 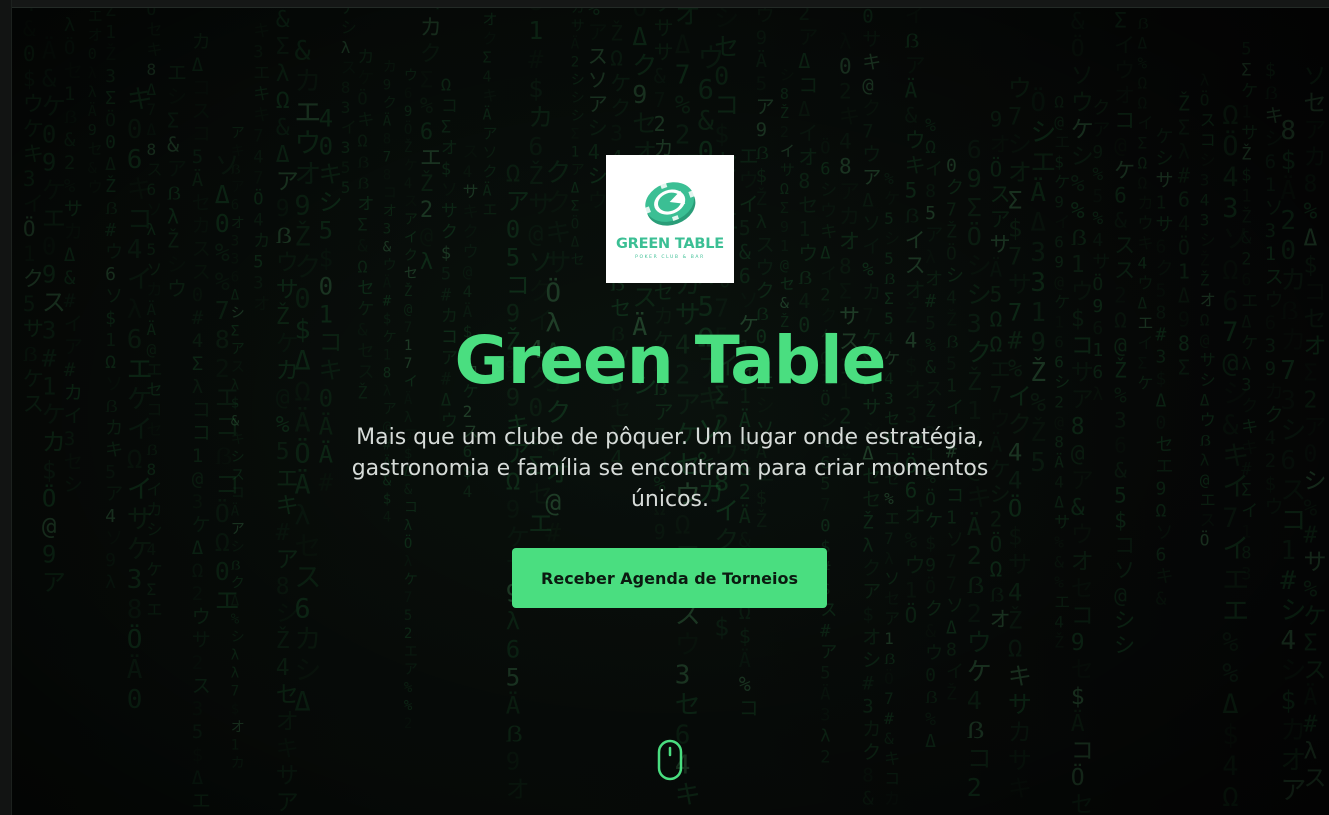 I want to click on receive-tournament-schedule-button: Receber Agenda de Torneios, so click(x=669, y=578).